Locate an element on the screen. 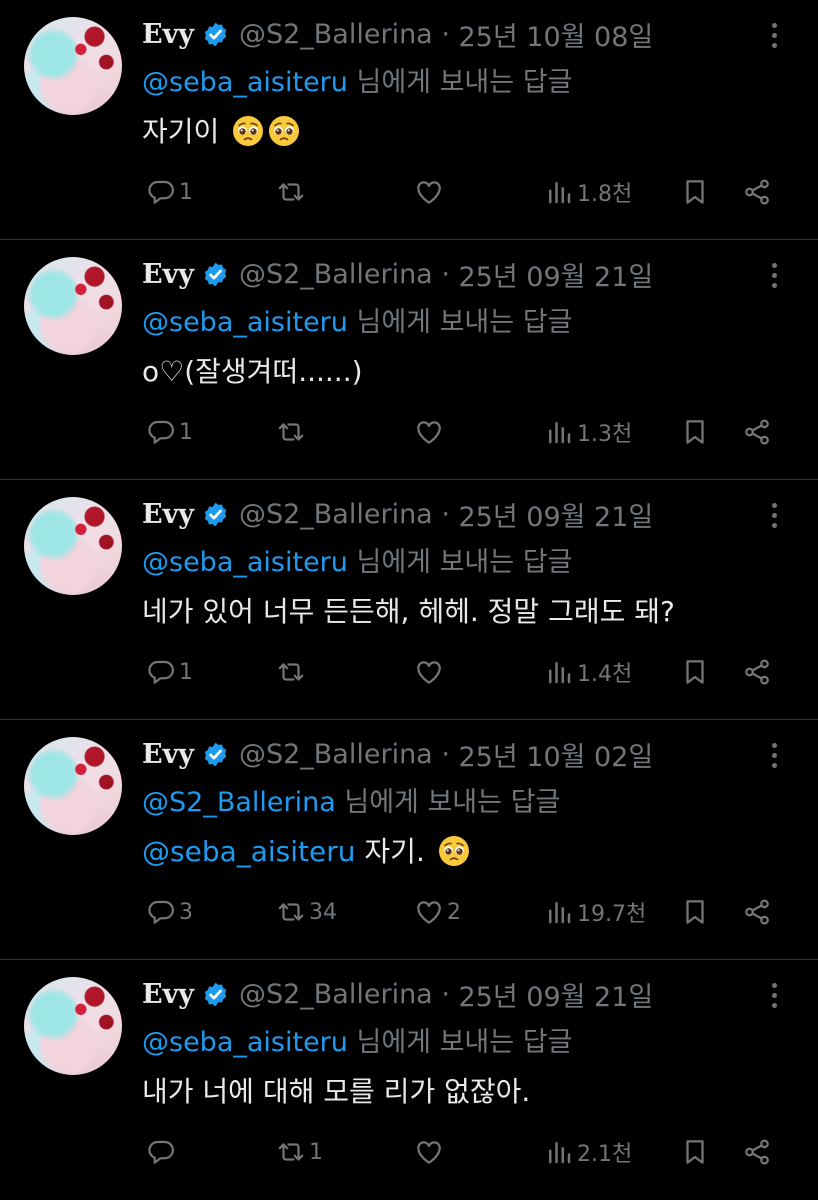  emoji-group is located at coordinates (452, 851).